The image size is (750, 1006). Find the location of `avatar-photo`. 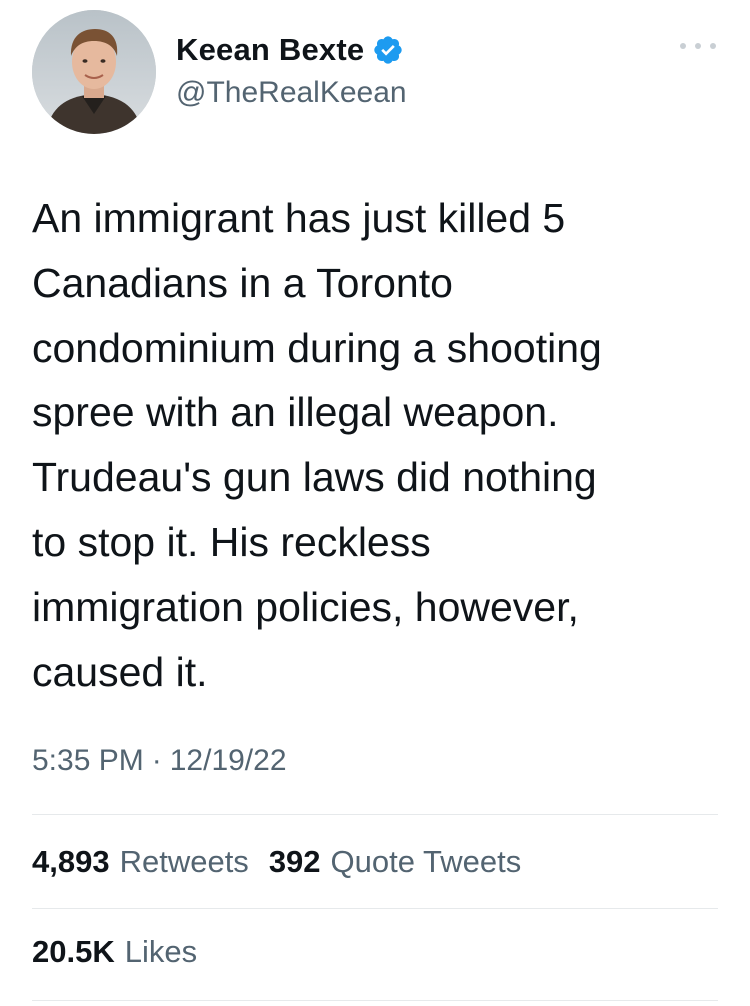

avatar-photo is located at coordinates (94, 72).